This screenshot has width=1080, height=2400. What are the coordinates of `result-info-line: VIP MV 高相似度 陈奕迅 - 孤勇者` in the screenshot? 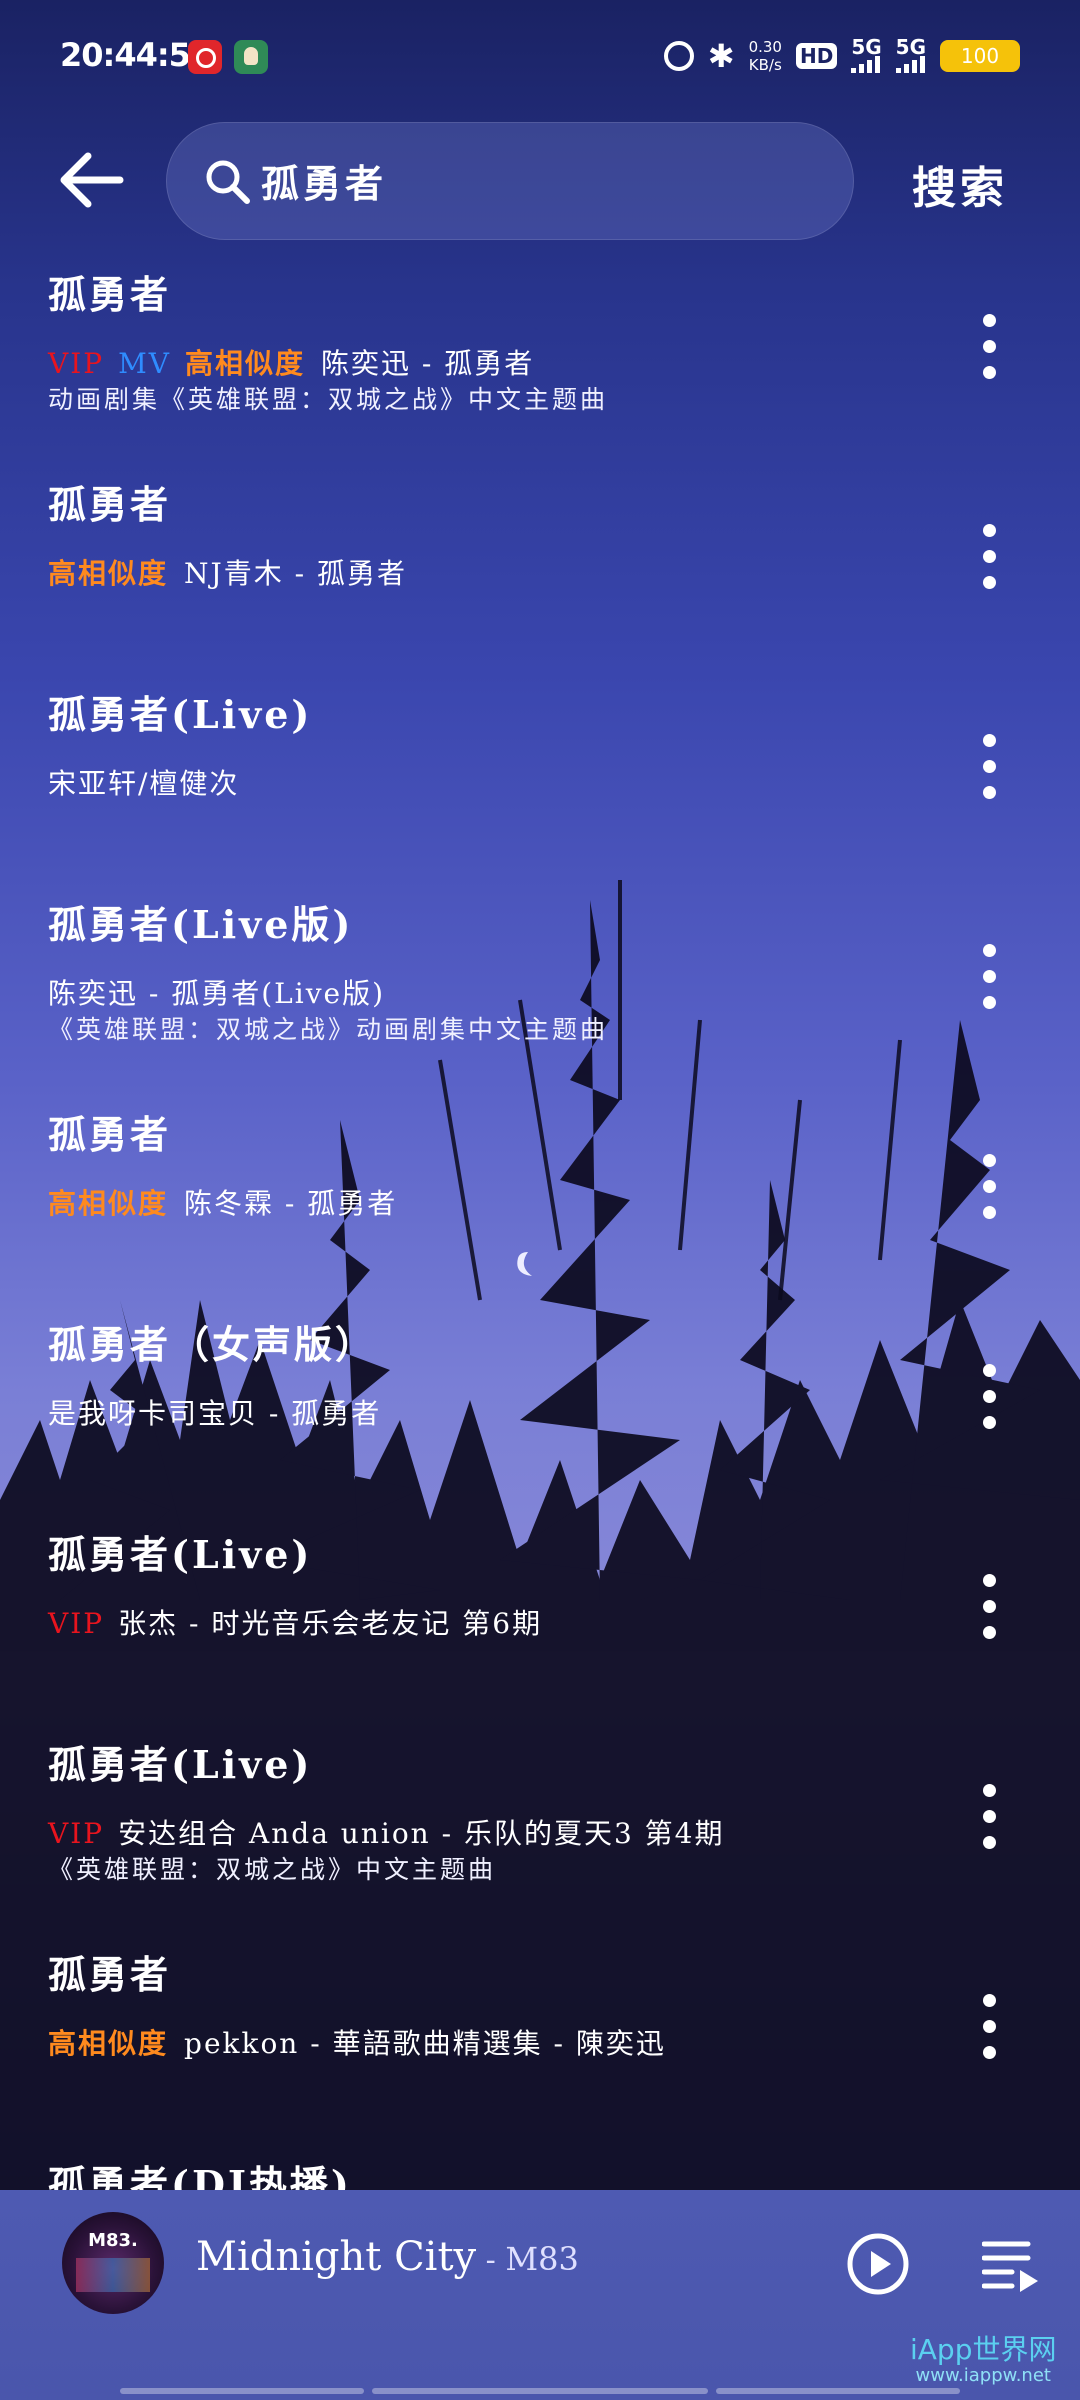 It's located at (291, 362).